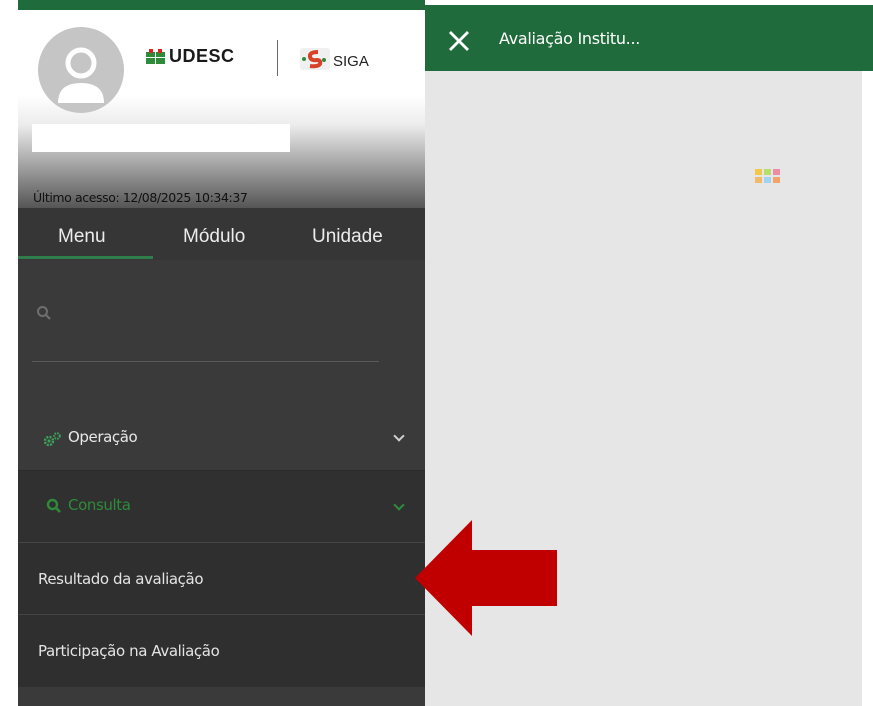 The width and height of the screenshot is (873, 706). Describe the element at coordinates (347, 237) in the screenshot. I see `tab-unidade: Unidade` at that location.